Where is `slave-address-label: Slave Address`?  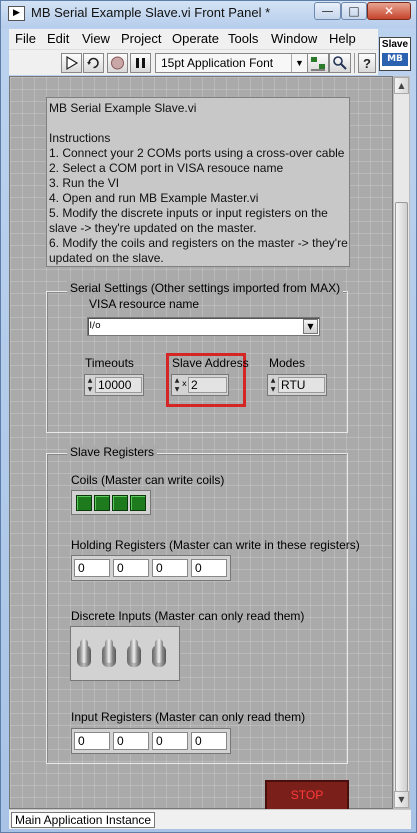
slave-address-label: Slave Address is located at coordinates (210, 363).